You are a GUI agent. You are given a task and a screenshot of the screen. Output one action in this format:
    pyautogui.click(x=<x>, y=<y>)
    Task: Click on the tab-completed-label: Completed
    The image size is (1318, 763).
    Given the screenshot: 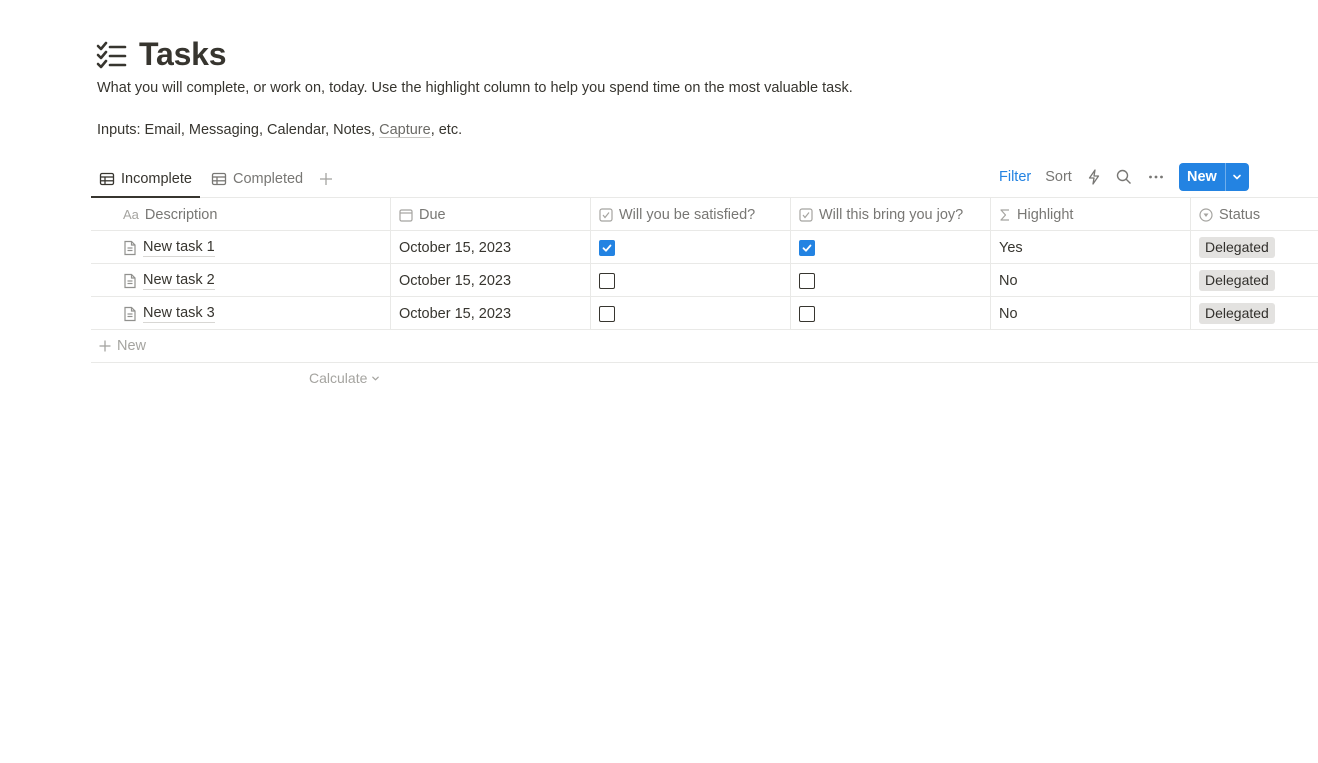 What is the action you would take?
    pyautogui.click(x=268, y=178)
    